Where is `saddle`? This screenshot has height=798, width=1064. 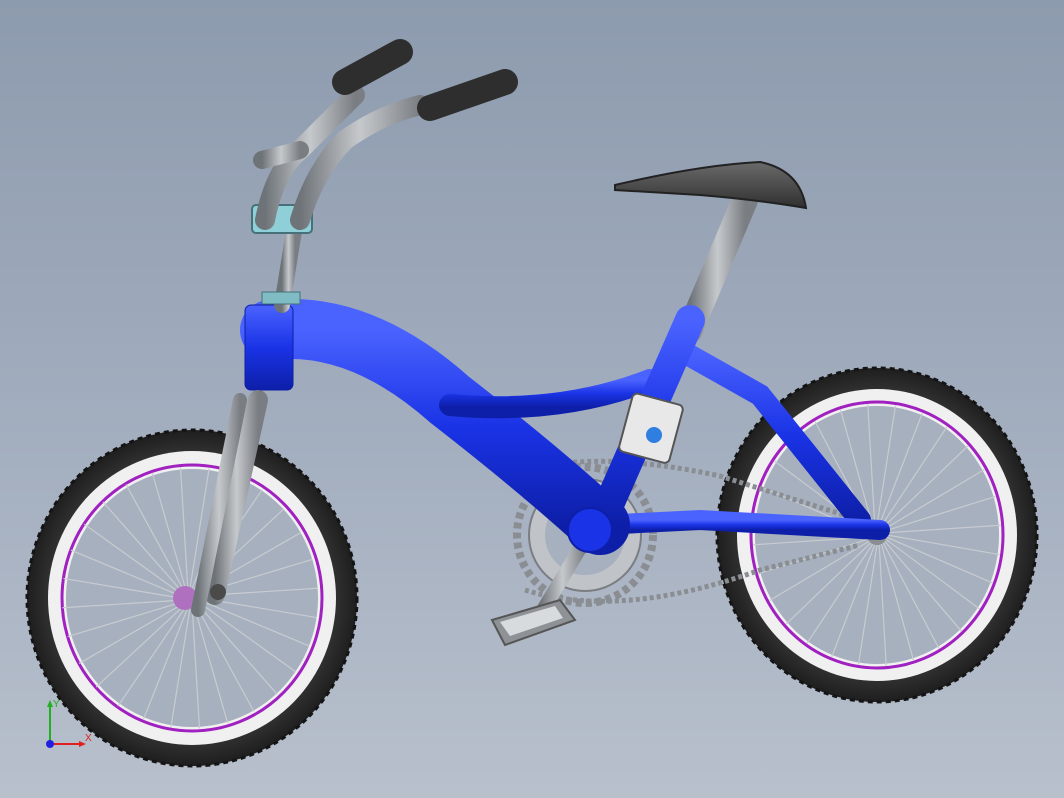 saddle is located at coordinates (711, 185).